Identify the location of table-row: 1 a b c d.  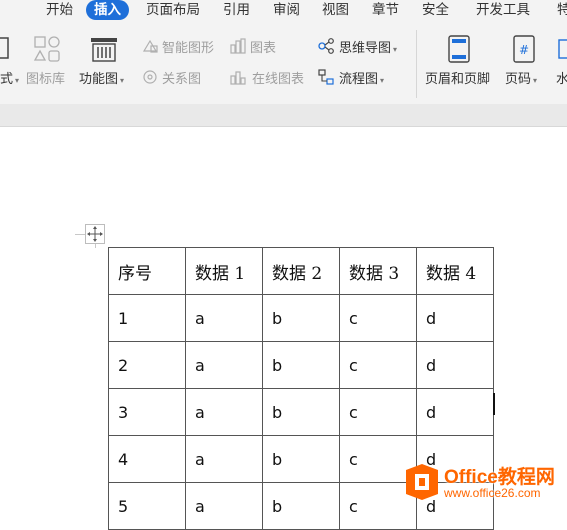
(301, 318).